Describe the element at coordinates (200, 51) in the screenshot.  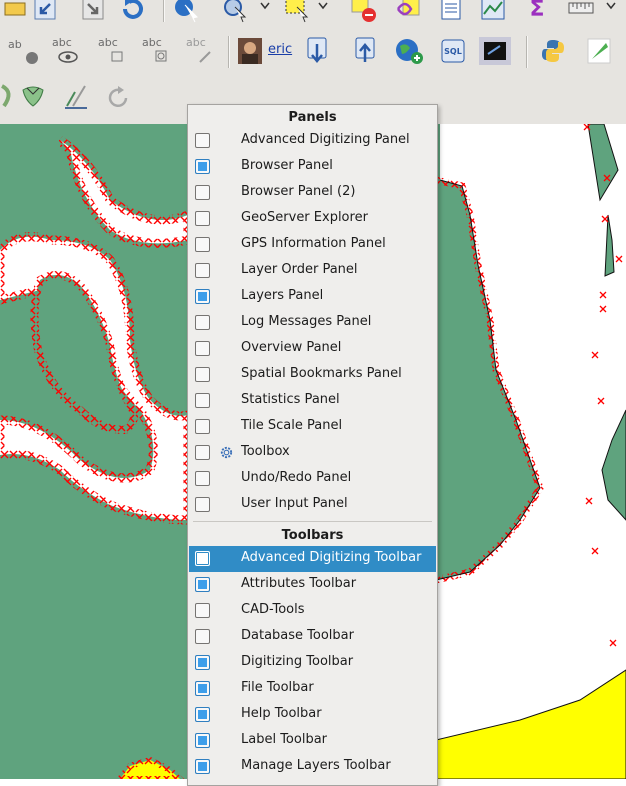
I see `change-label-icon: abc` at that location.